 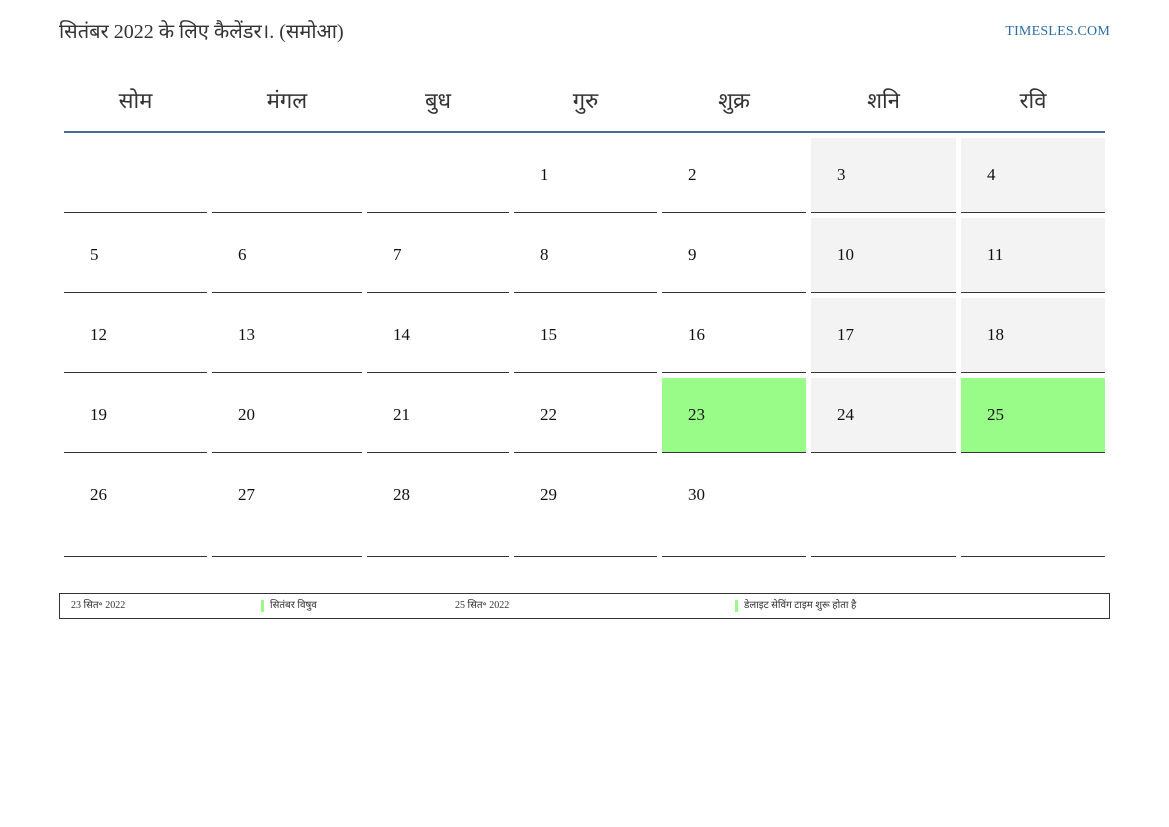 I want to click on day-number: 17, so click(x=845, y=334).